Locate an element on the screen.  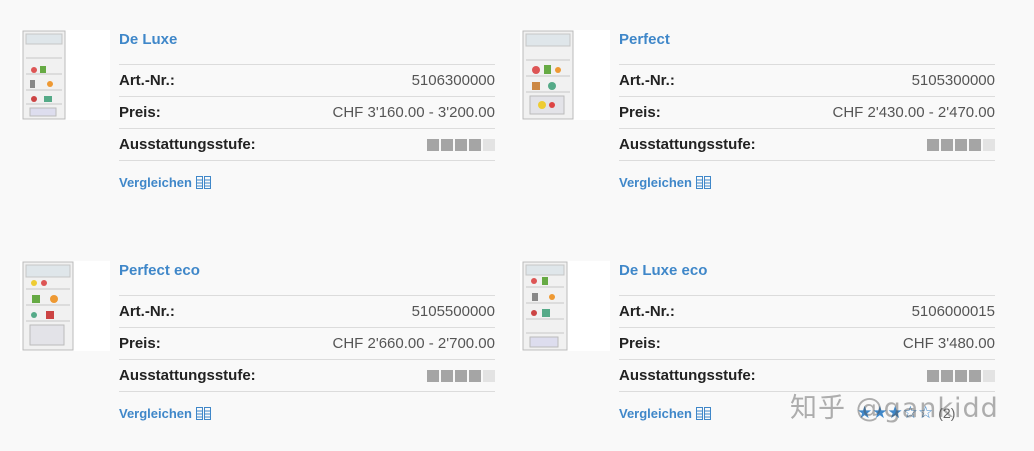
price-value: CHF 2'660.00 - 2'700.00 is located at coordinates (414, 343).